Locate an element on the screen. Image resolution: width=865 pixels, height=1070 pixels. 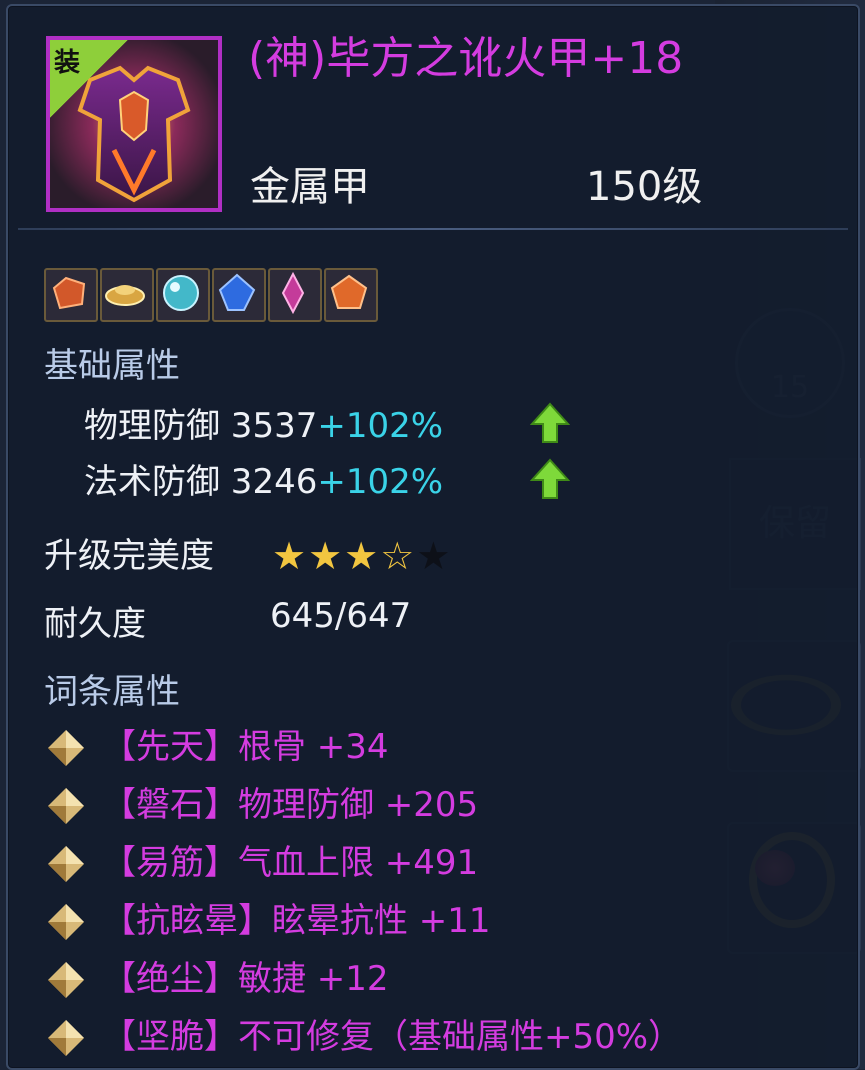
perfection-stars: ★★★☆★ is located at coordinates (362, 556).